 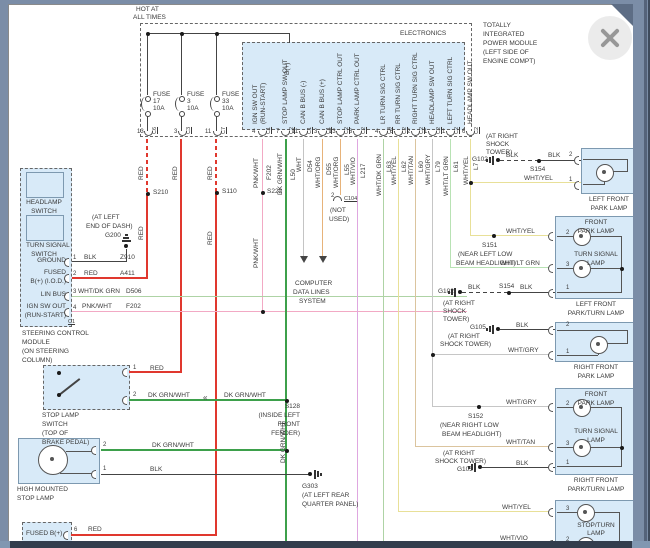 I want to click on bus-v3, so click(x=216, y=64).